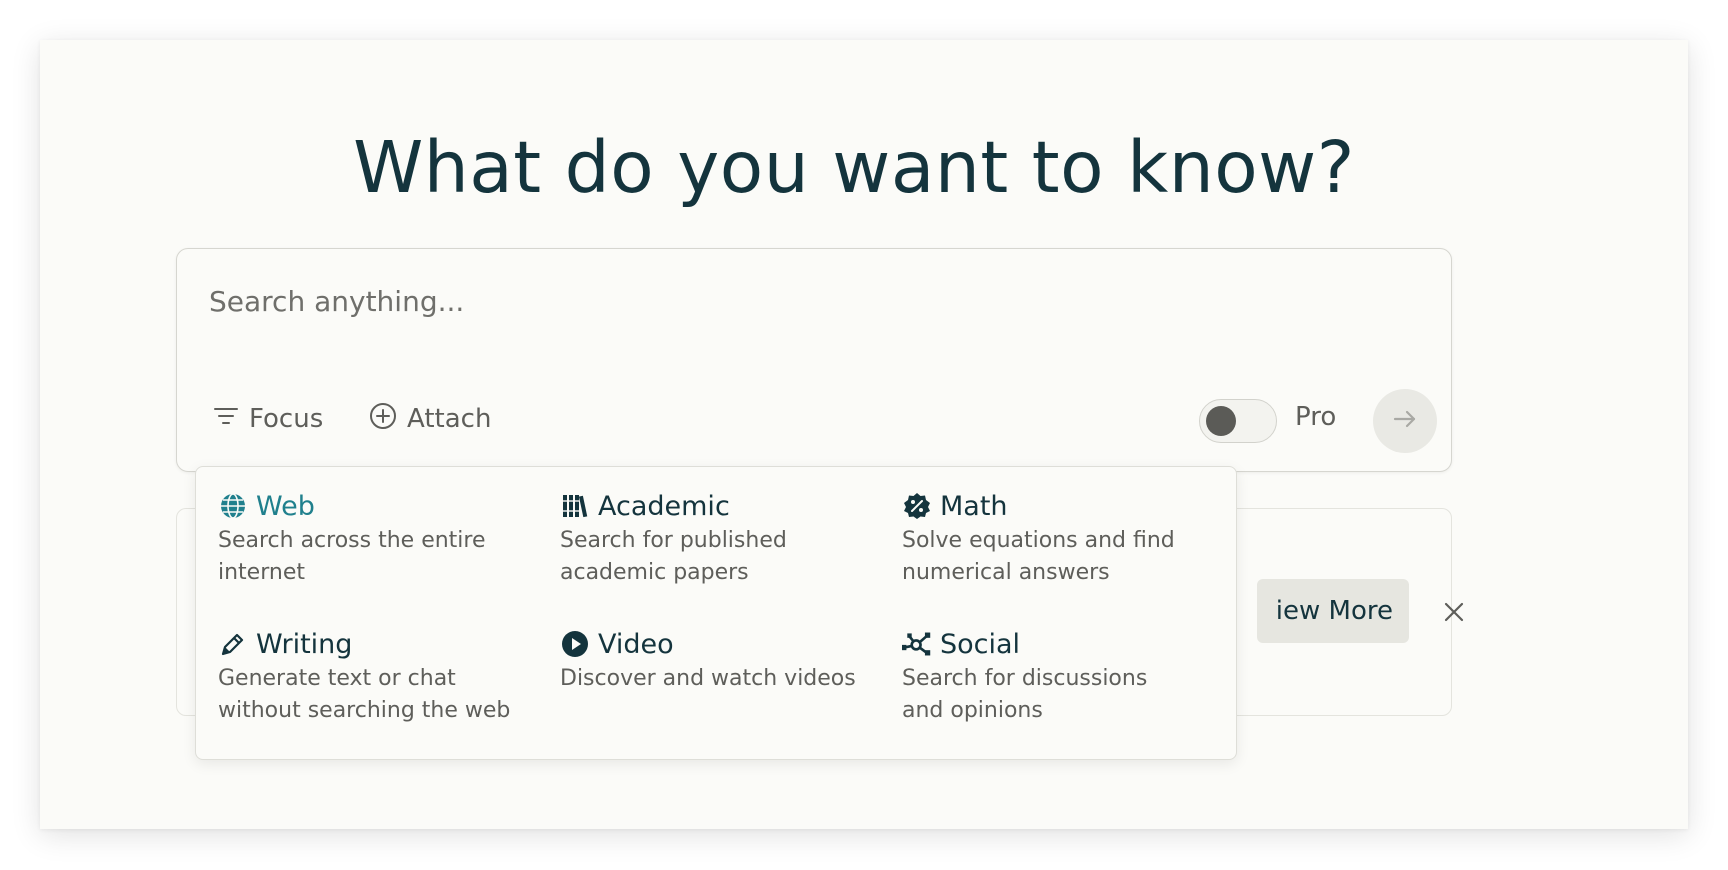 This screenshot has width=1728, height=870. What do you see at coordinates (233, 506) in the screenshot?
I see `globe-icon` at bounding box center [233, 506].